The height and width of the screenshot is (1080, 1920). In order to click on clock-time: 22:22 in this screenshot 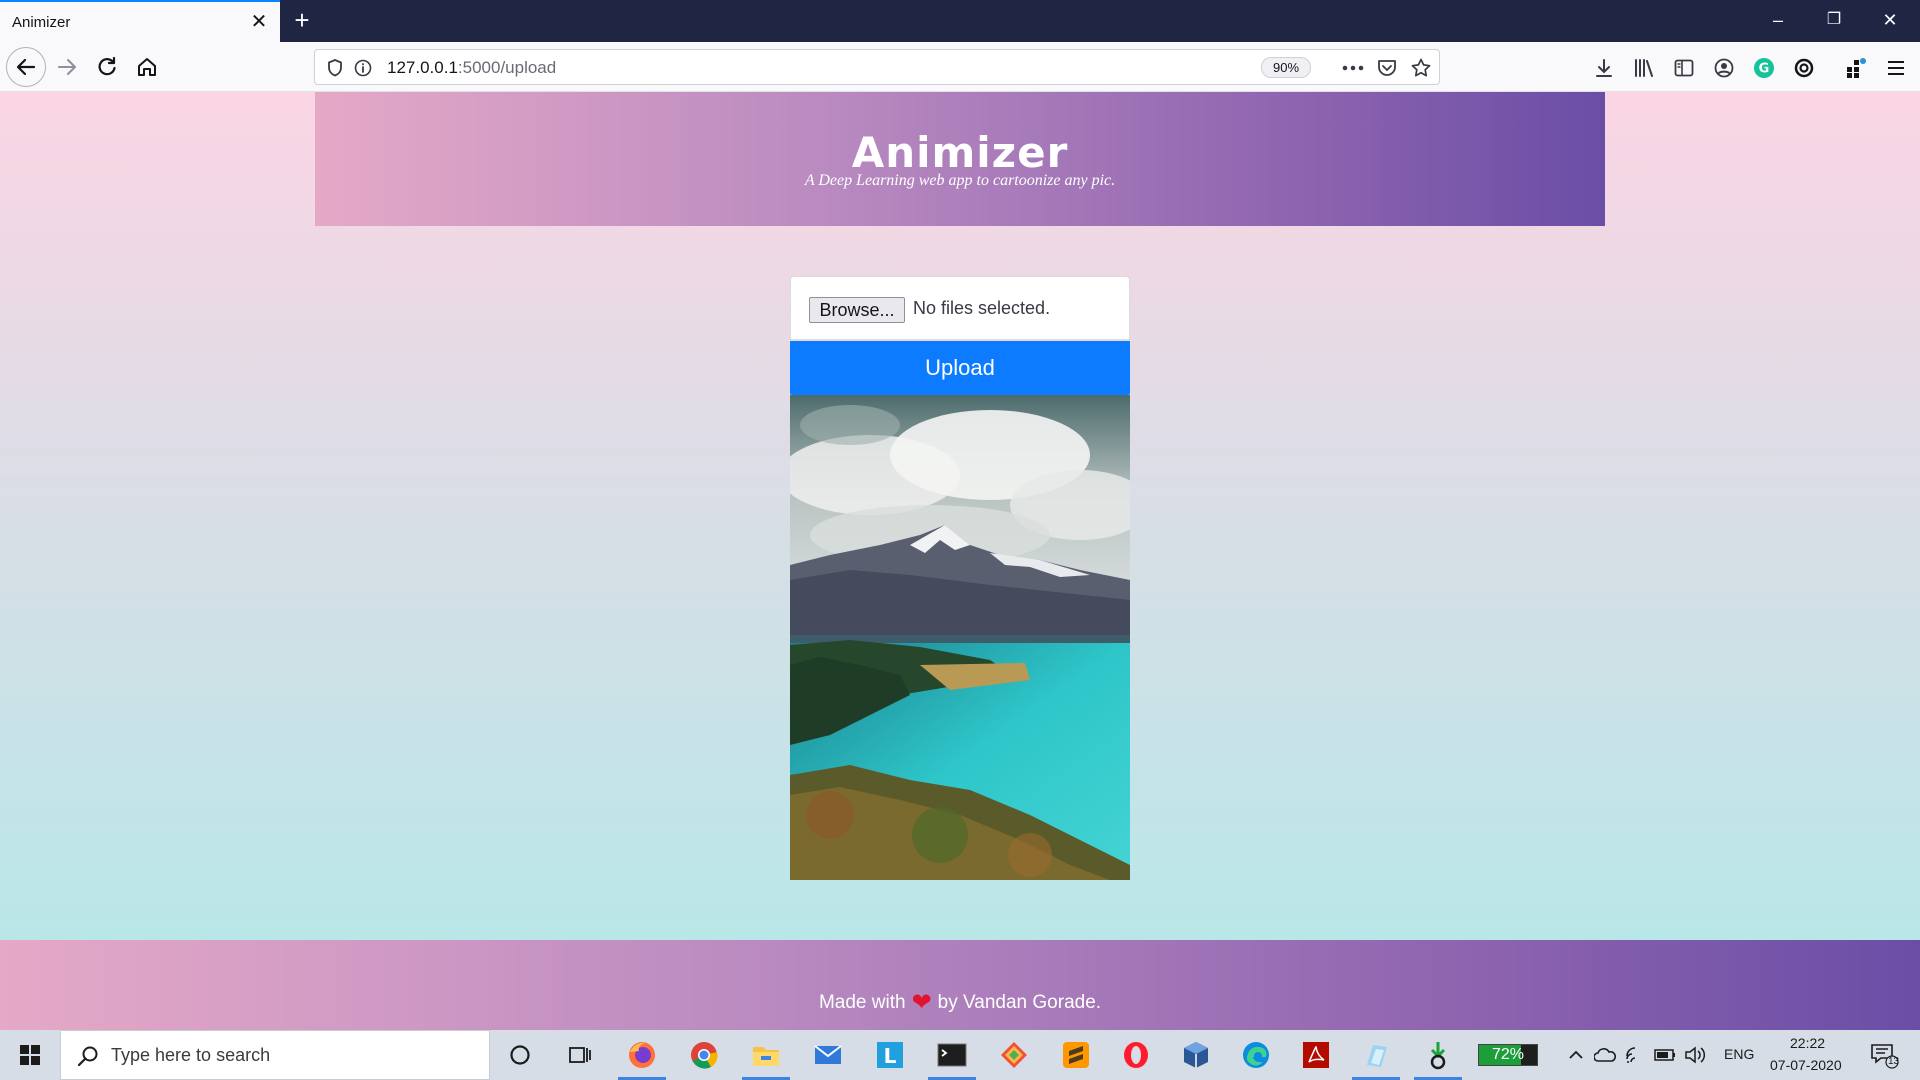, I will do `click(1807, 1043)`.